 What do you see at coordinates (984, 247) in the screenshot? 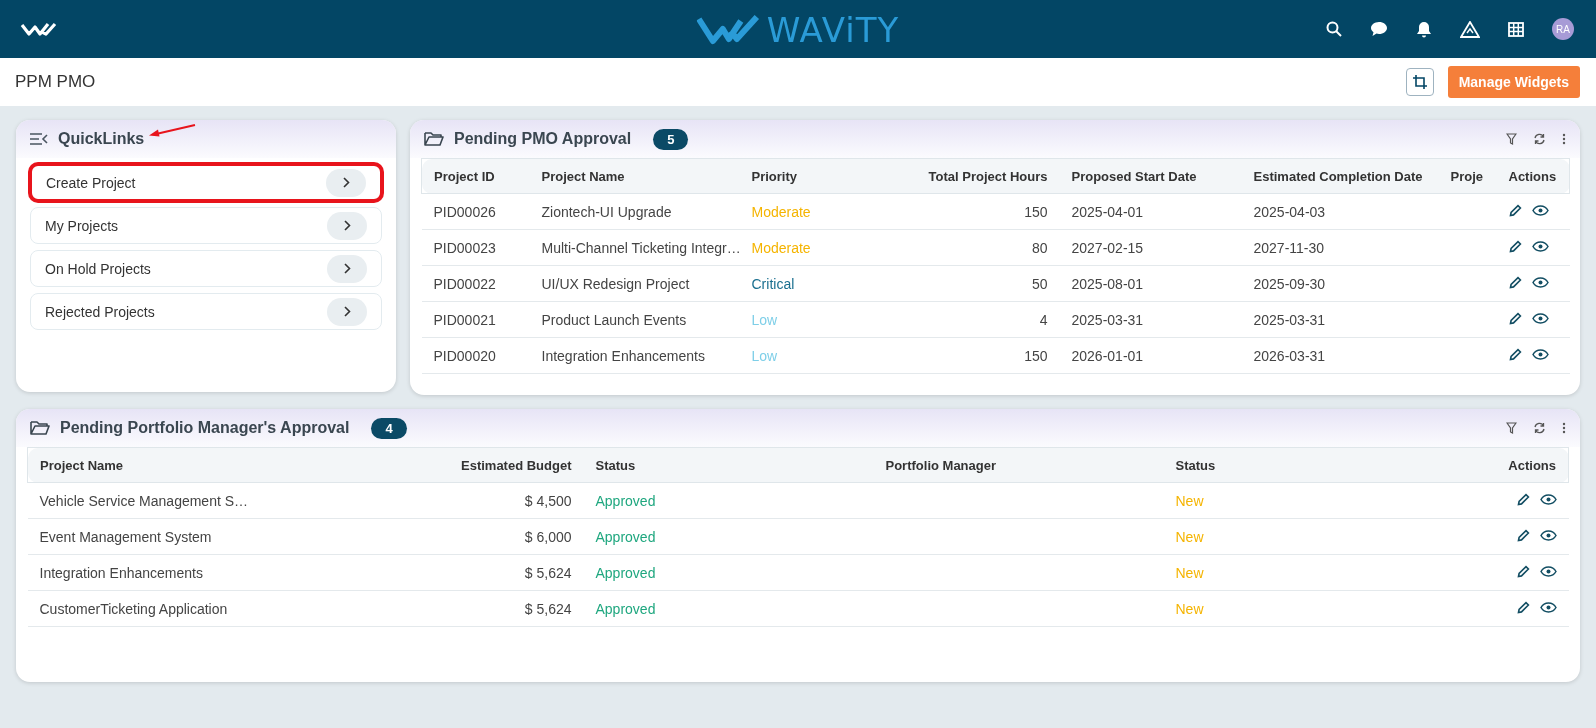
I see `table-cell: 80` at bounding box center [984, 247].